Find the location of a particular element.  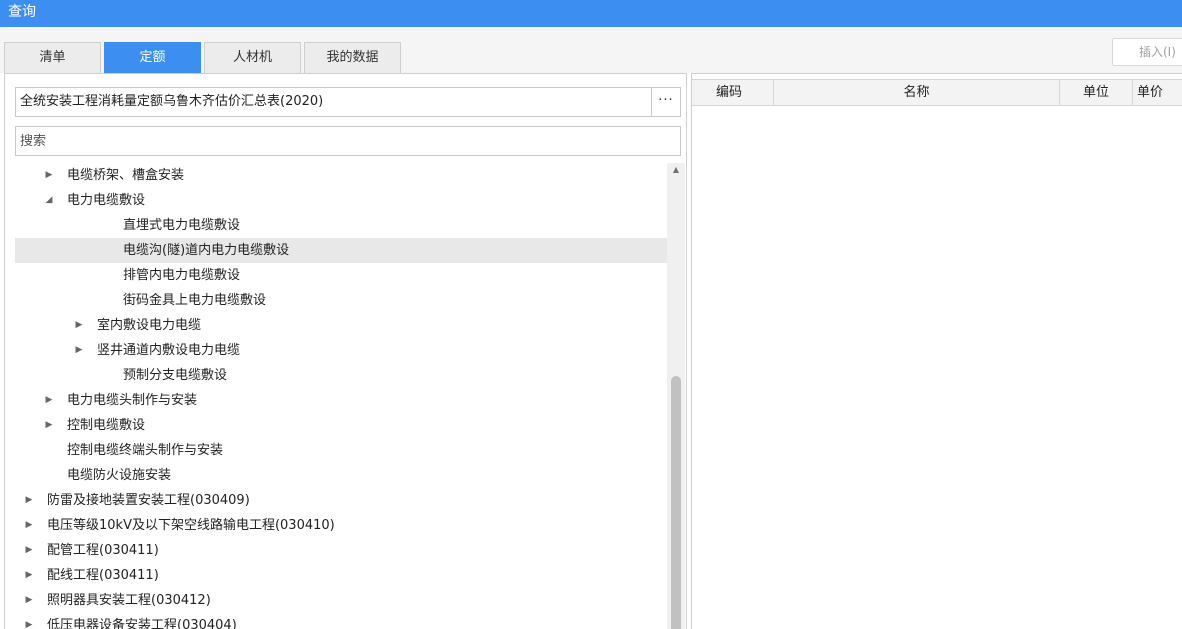

tree-node: ▶ 控制电缆敷设 is located at coordinates (341, 425).